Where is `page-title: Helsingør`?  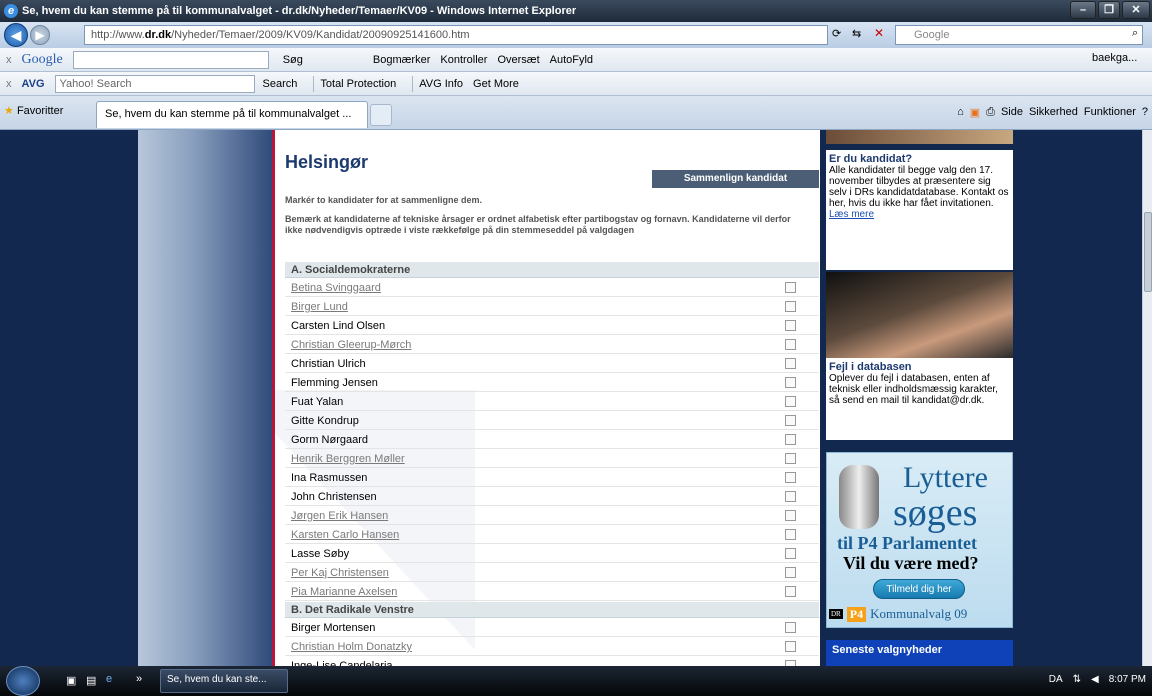
page-title: Helsingør is located at coordinates (327, 162).